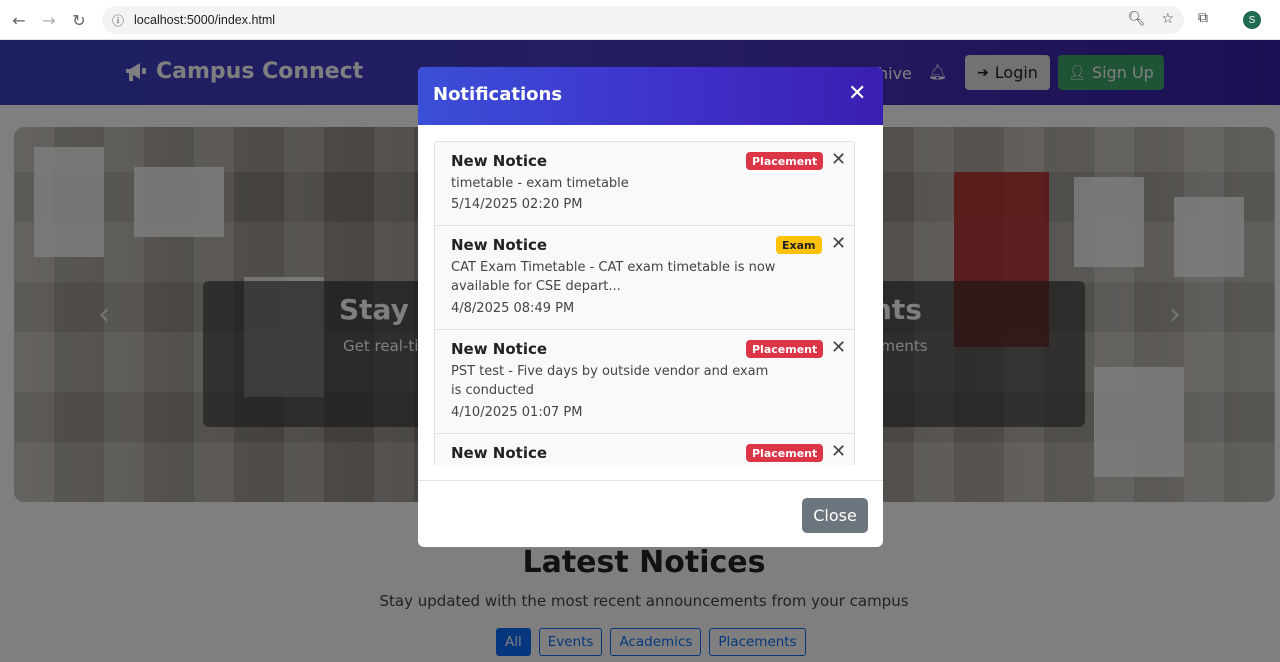  Describe the element at coordinates (19, 20) in the screenshot. I see `back-icon: ←` at that location.